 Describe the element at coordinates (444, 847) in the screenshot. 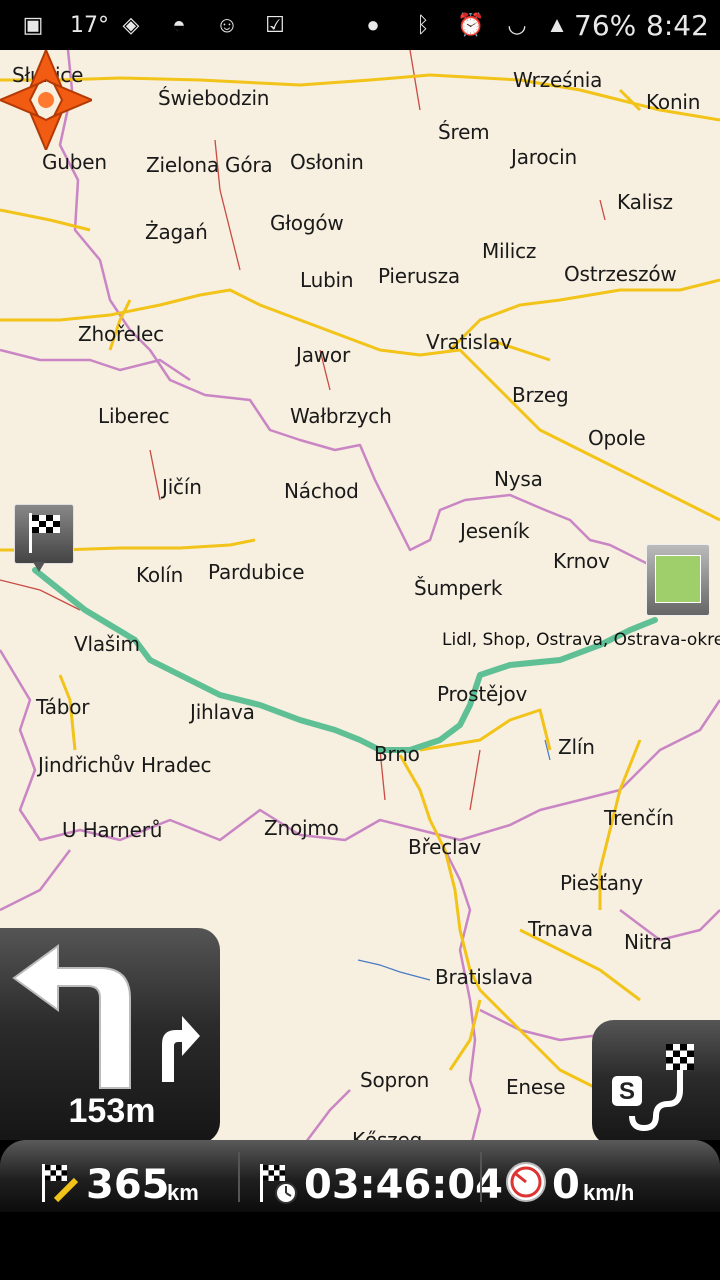

I see `city-label: Břeclav` at that location.